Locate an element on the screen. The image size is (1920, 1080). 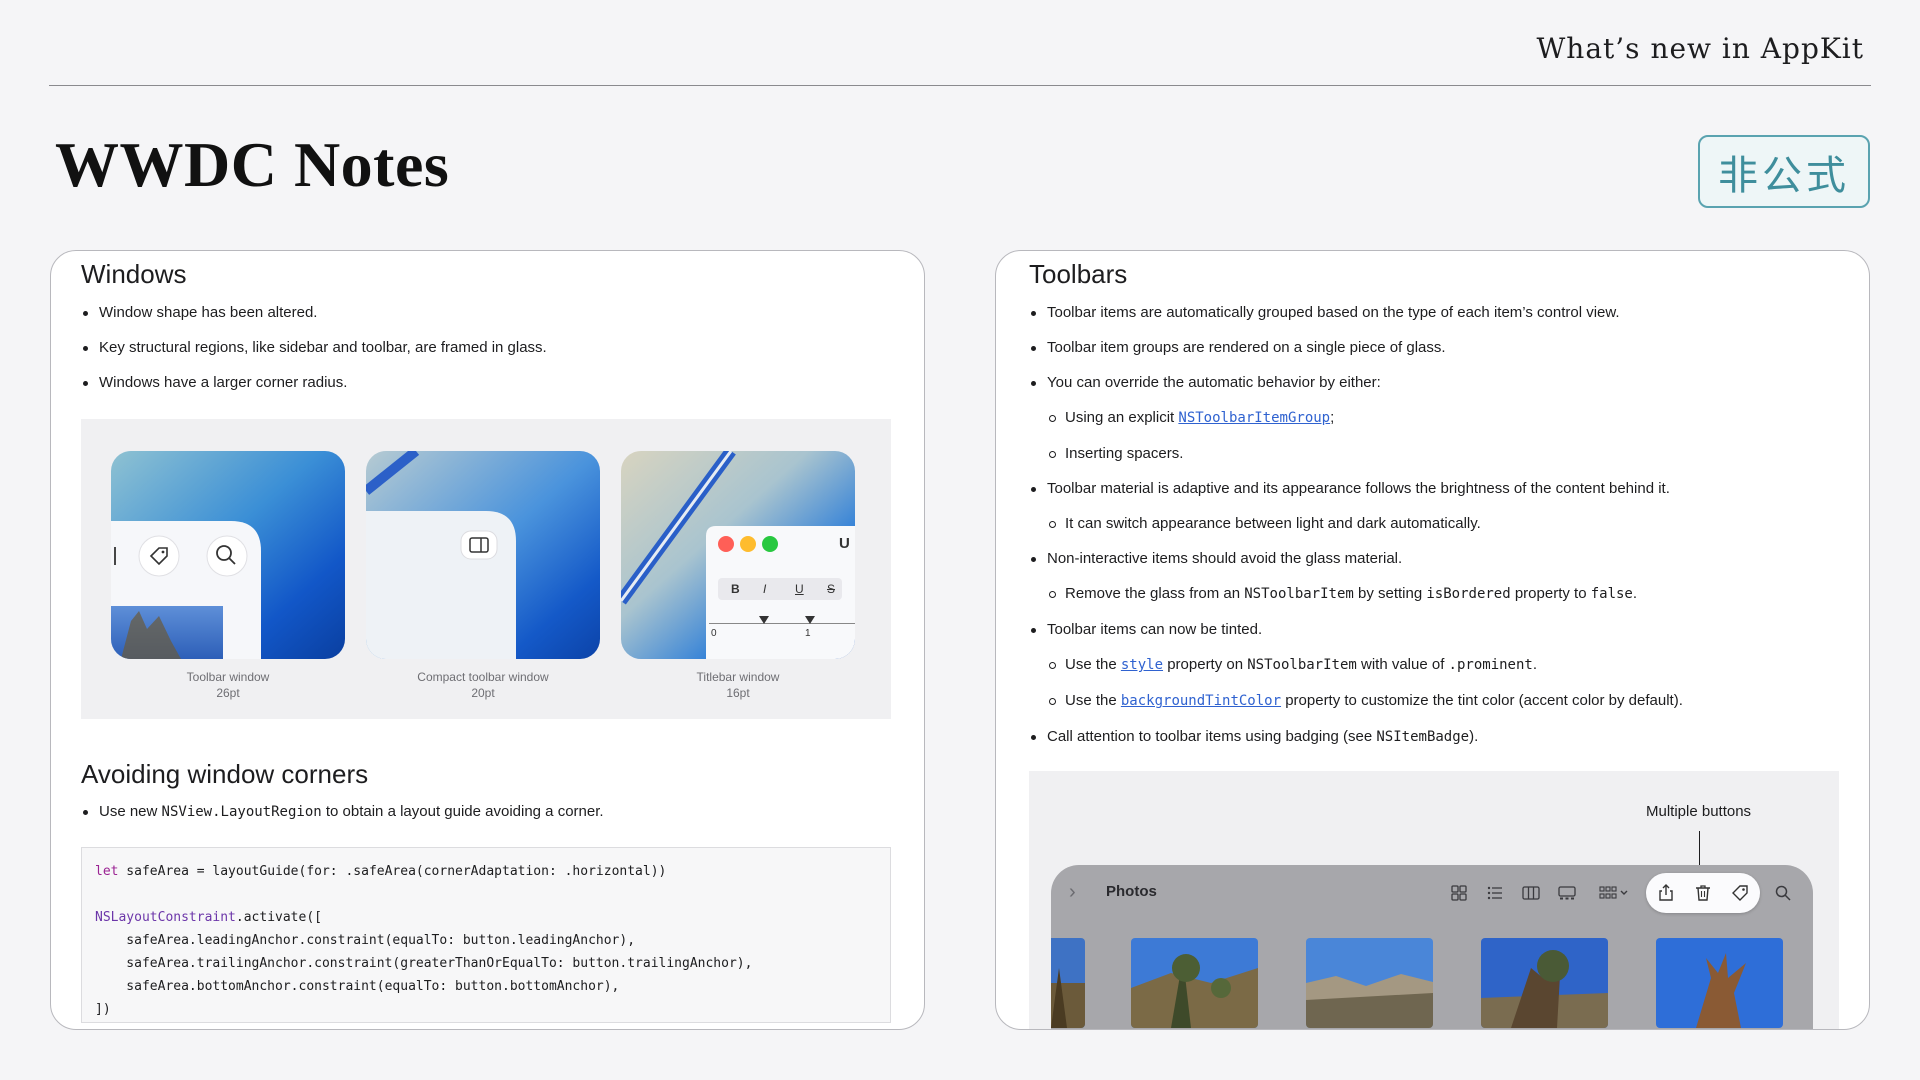
list-item: Inserting spacers. is located at coordinates (1356, 453).